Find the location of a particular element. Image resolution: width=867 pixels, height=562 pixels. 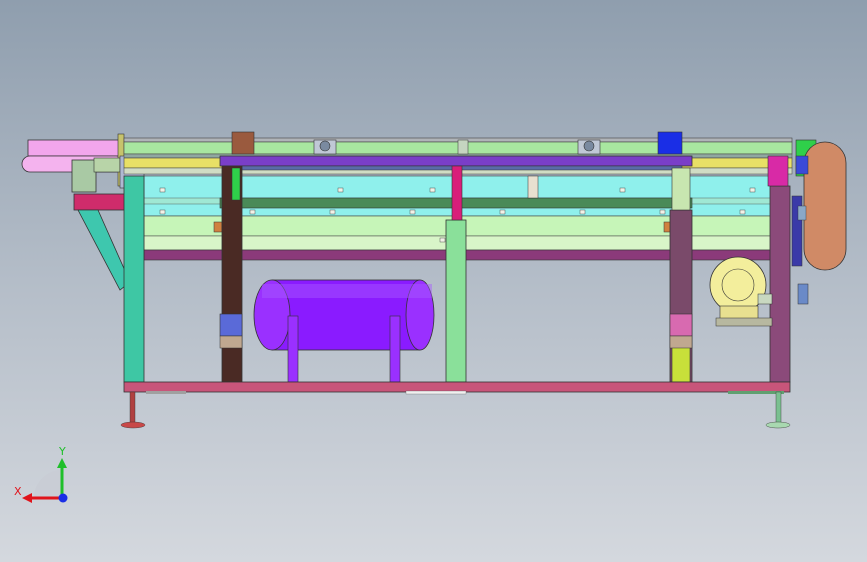

x-axis-label: X is located at coordinates (18, 491).